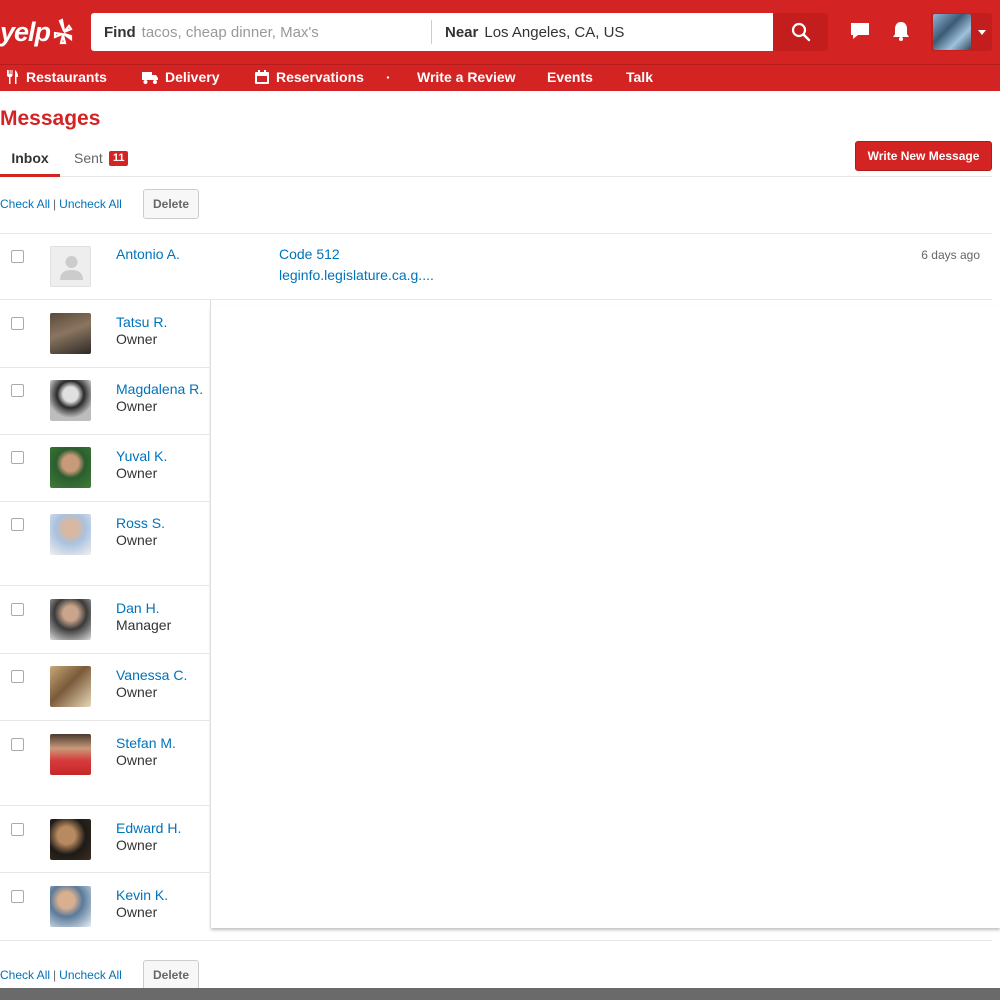 The image size is (1000, 1000). Describe the element at coordinates (171, 975) in the screenshot. I see `delete-button-bottom: Delete` at that location.